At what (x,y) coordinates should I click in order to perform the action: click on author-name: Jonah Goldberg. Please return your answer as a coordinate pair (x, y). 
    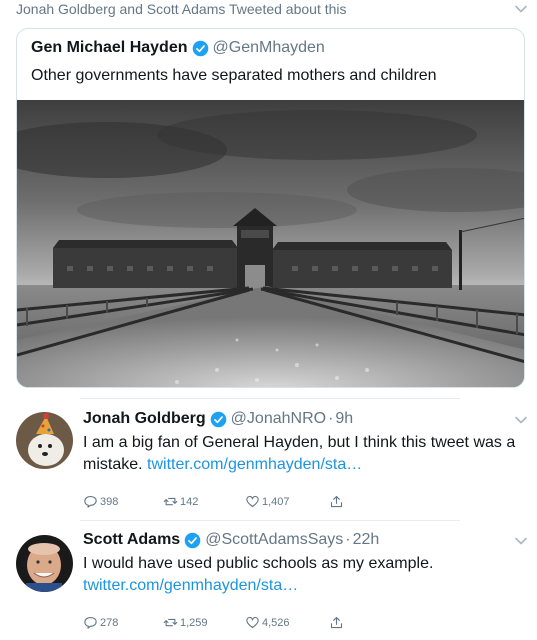
    Looking at the image, I should click on (144, 419).